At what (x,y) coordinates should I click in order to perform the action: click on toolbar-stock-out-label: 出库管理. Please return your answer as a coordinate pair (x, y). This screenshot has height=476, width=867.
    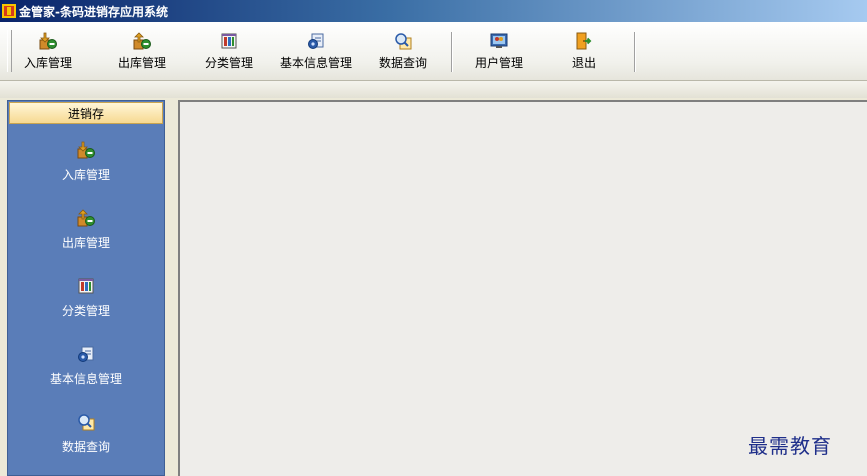
    Looking at the image, I should click on (141, 63).